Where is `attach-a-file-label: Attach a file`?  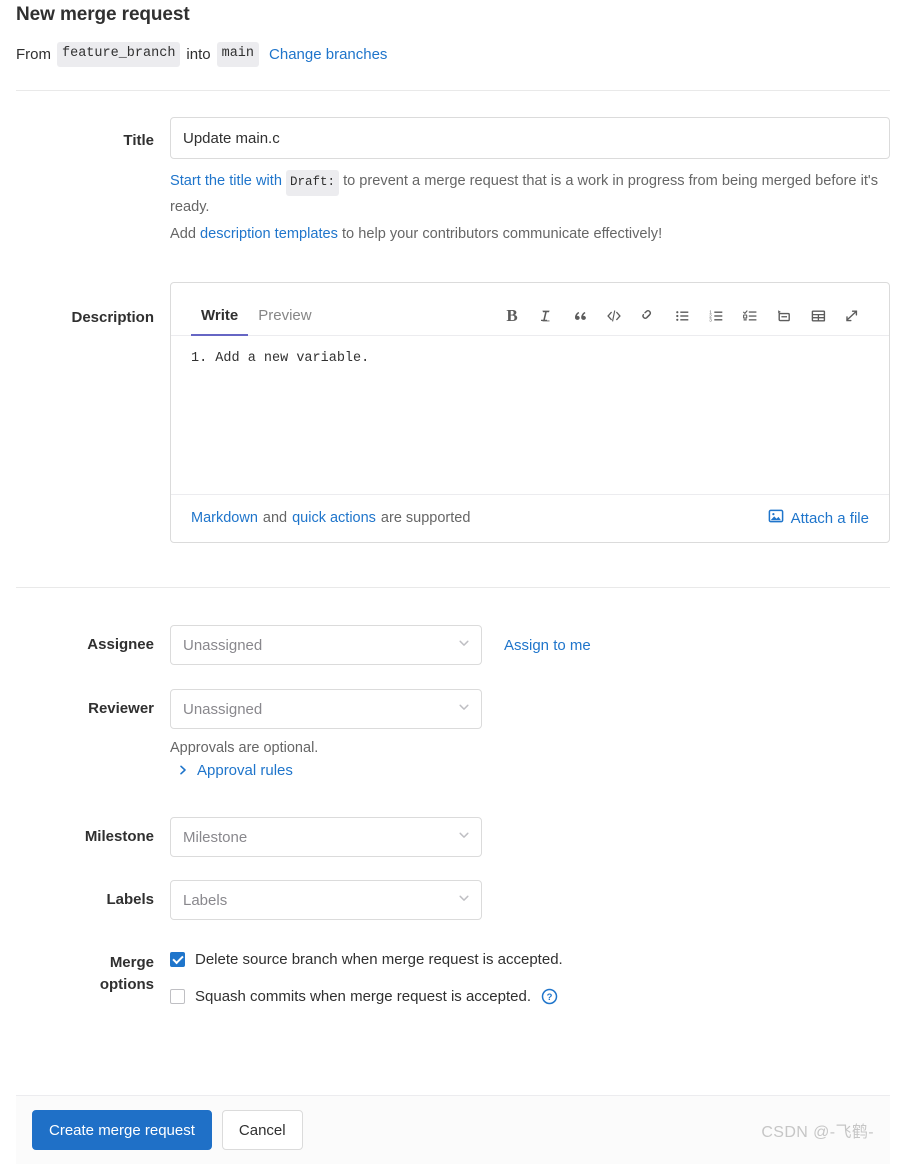
attach-a-file-label: Attach a file is located at coordinates (829, 518).